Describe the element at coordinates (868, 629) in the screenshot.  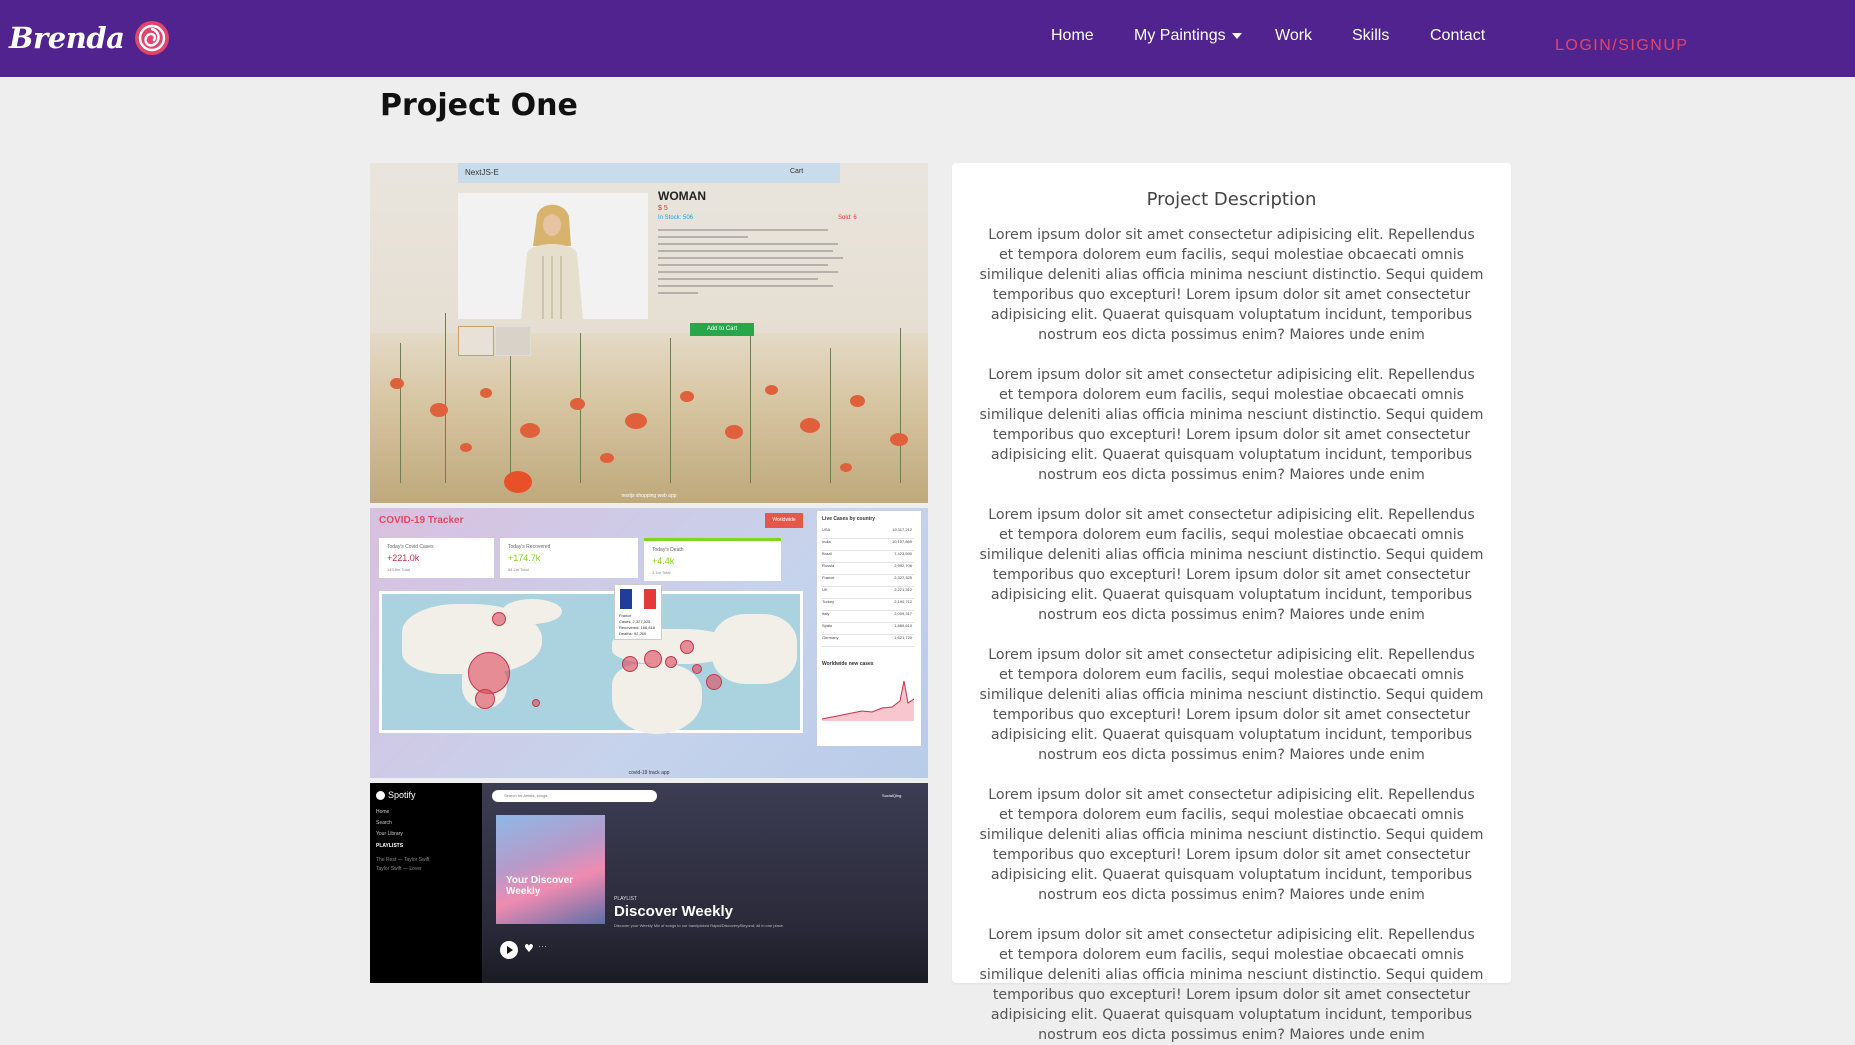
I see `country-row: Spain 1,869,610` at that location.